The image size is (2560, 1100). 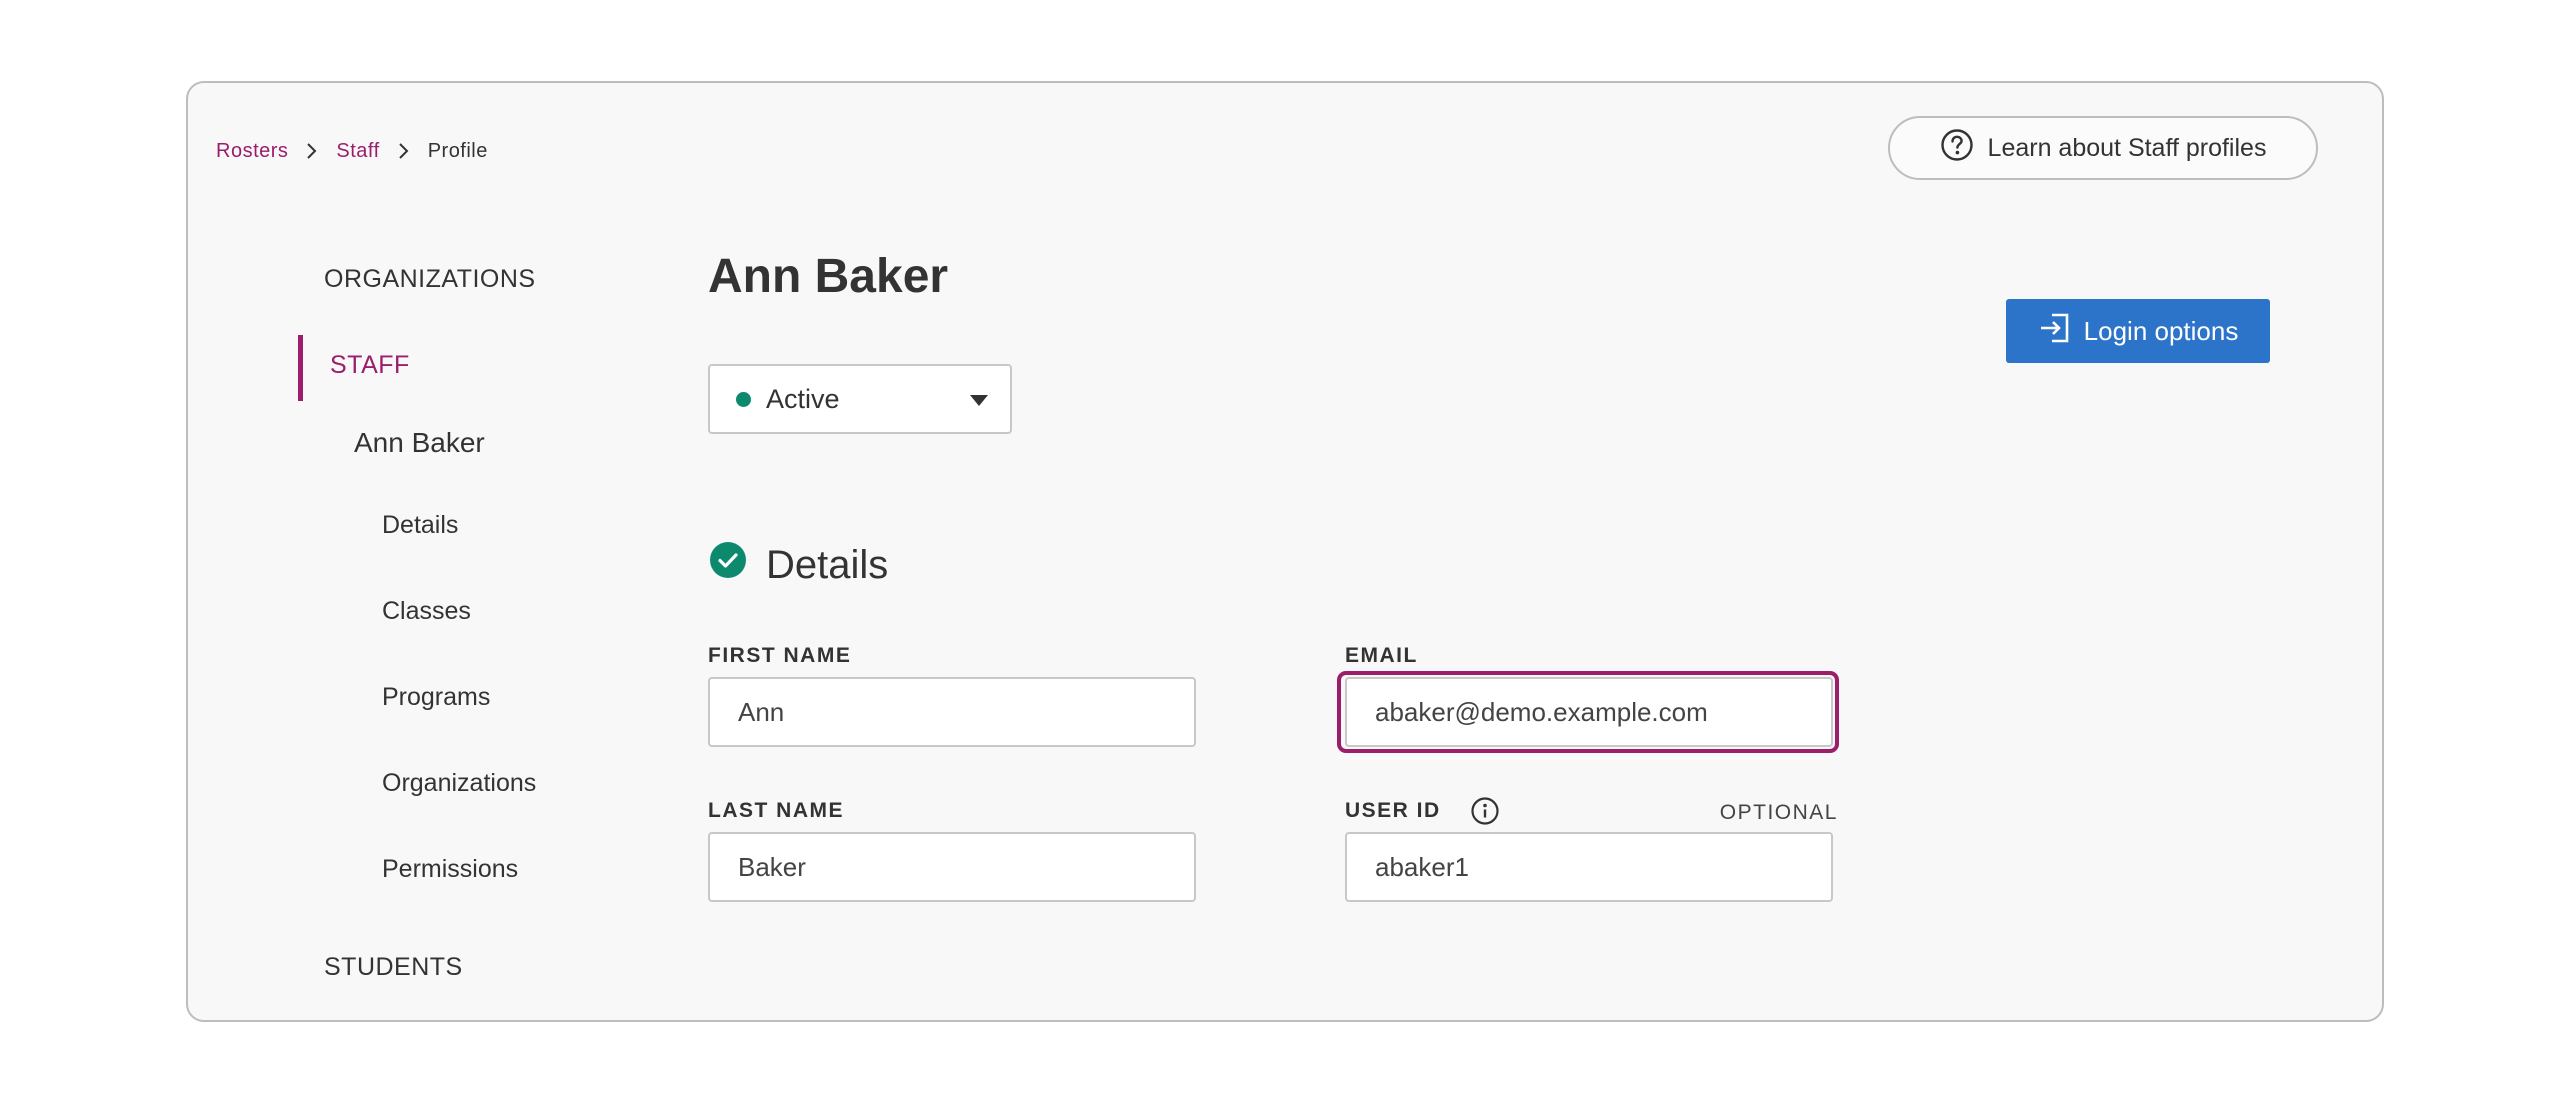 I want to click on sidebar-item-organizations: ORGANIZATIONS, so click(x=430, y=279).